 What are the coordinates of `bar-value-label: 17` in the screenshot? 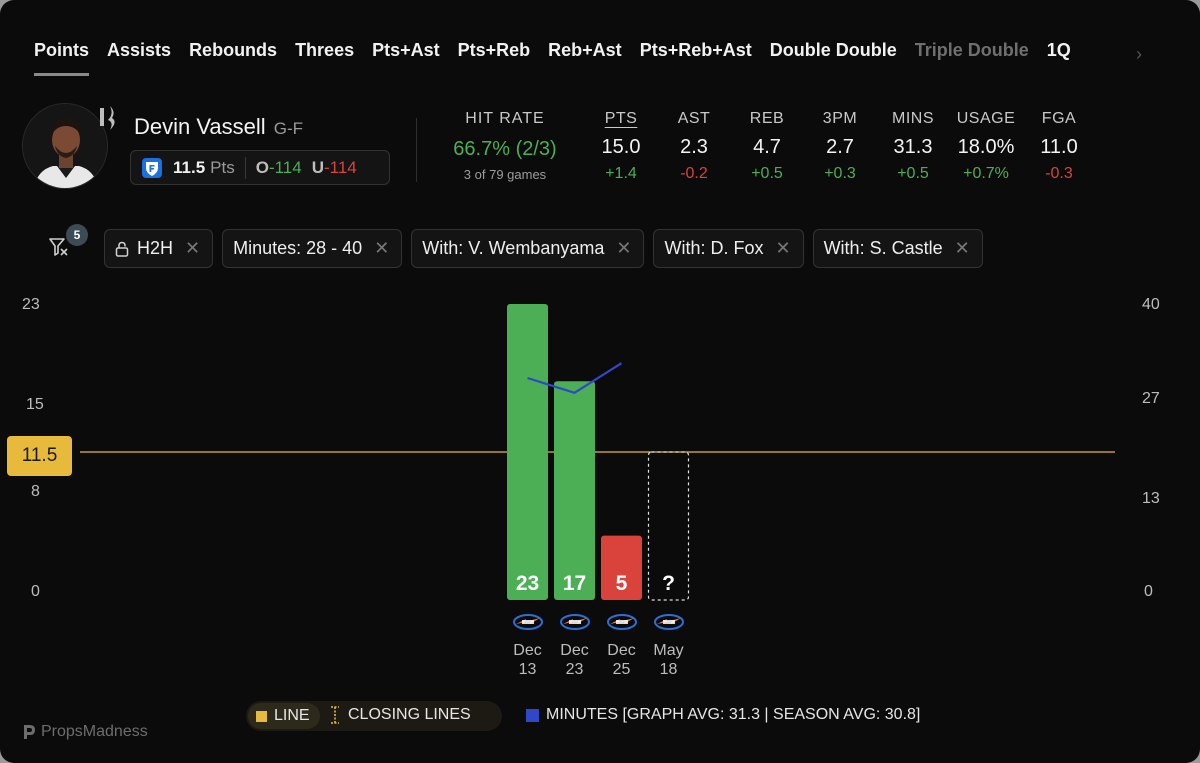 It's located at (574, 583).